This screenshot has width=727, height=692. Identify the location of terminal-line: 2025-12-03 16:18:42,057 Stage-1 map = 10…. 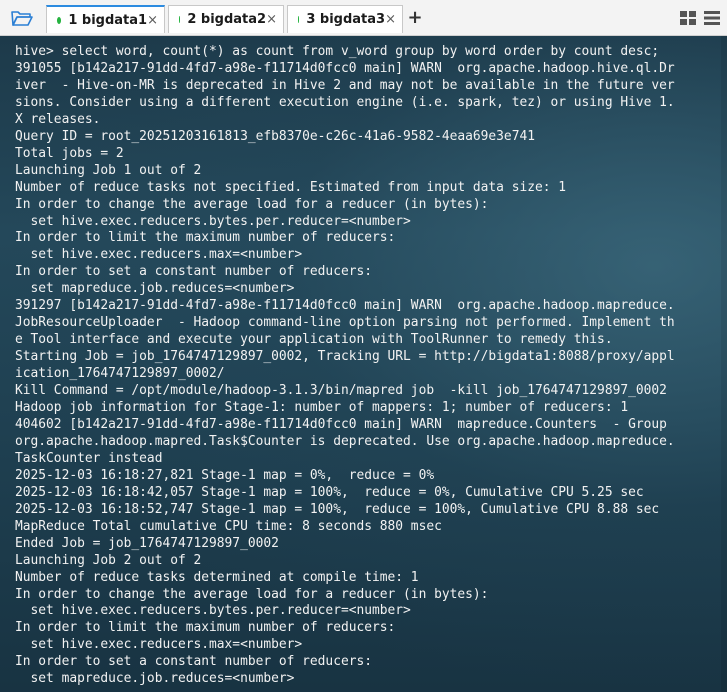
(329, 492).